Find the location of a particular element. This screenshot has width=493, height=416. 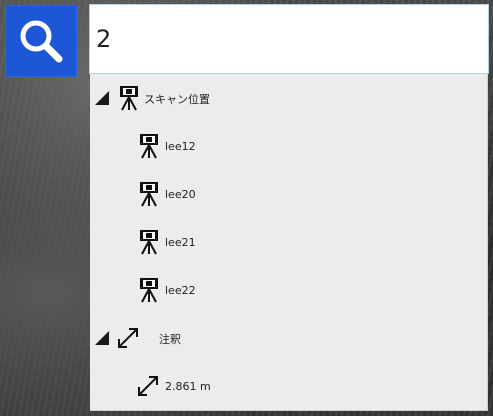

result-item-label: 2.861 m is located at coordinates (188, 386).